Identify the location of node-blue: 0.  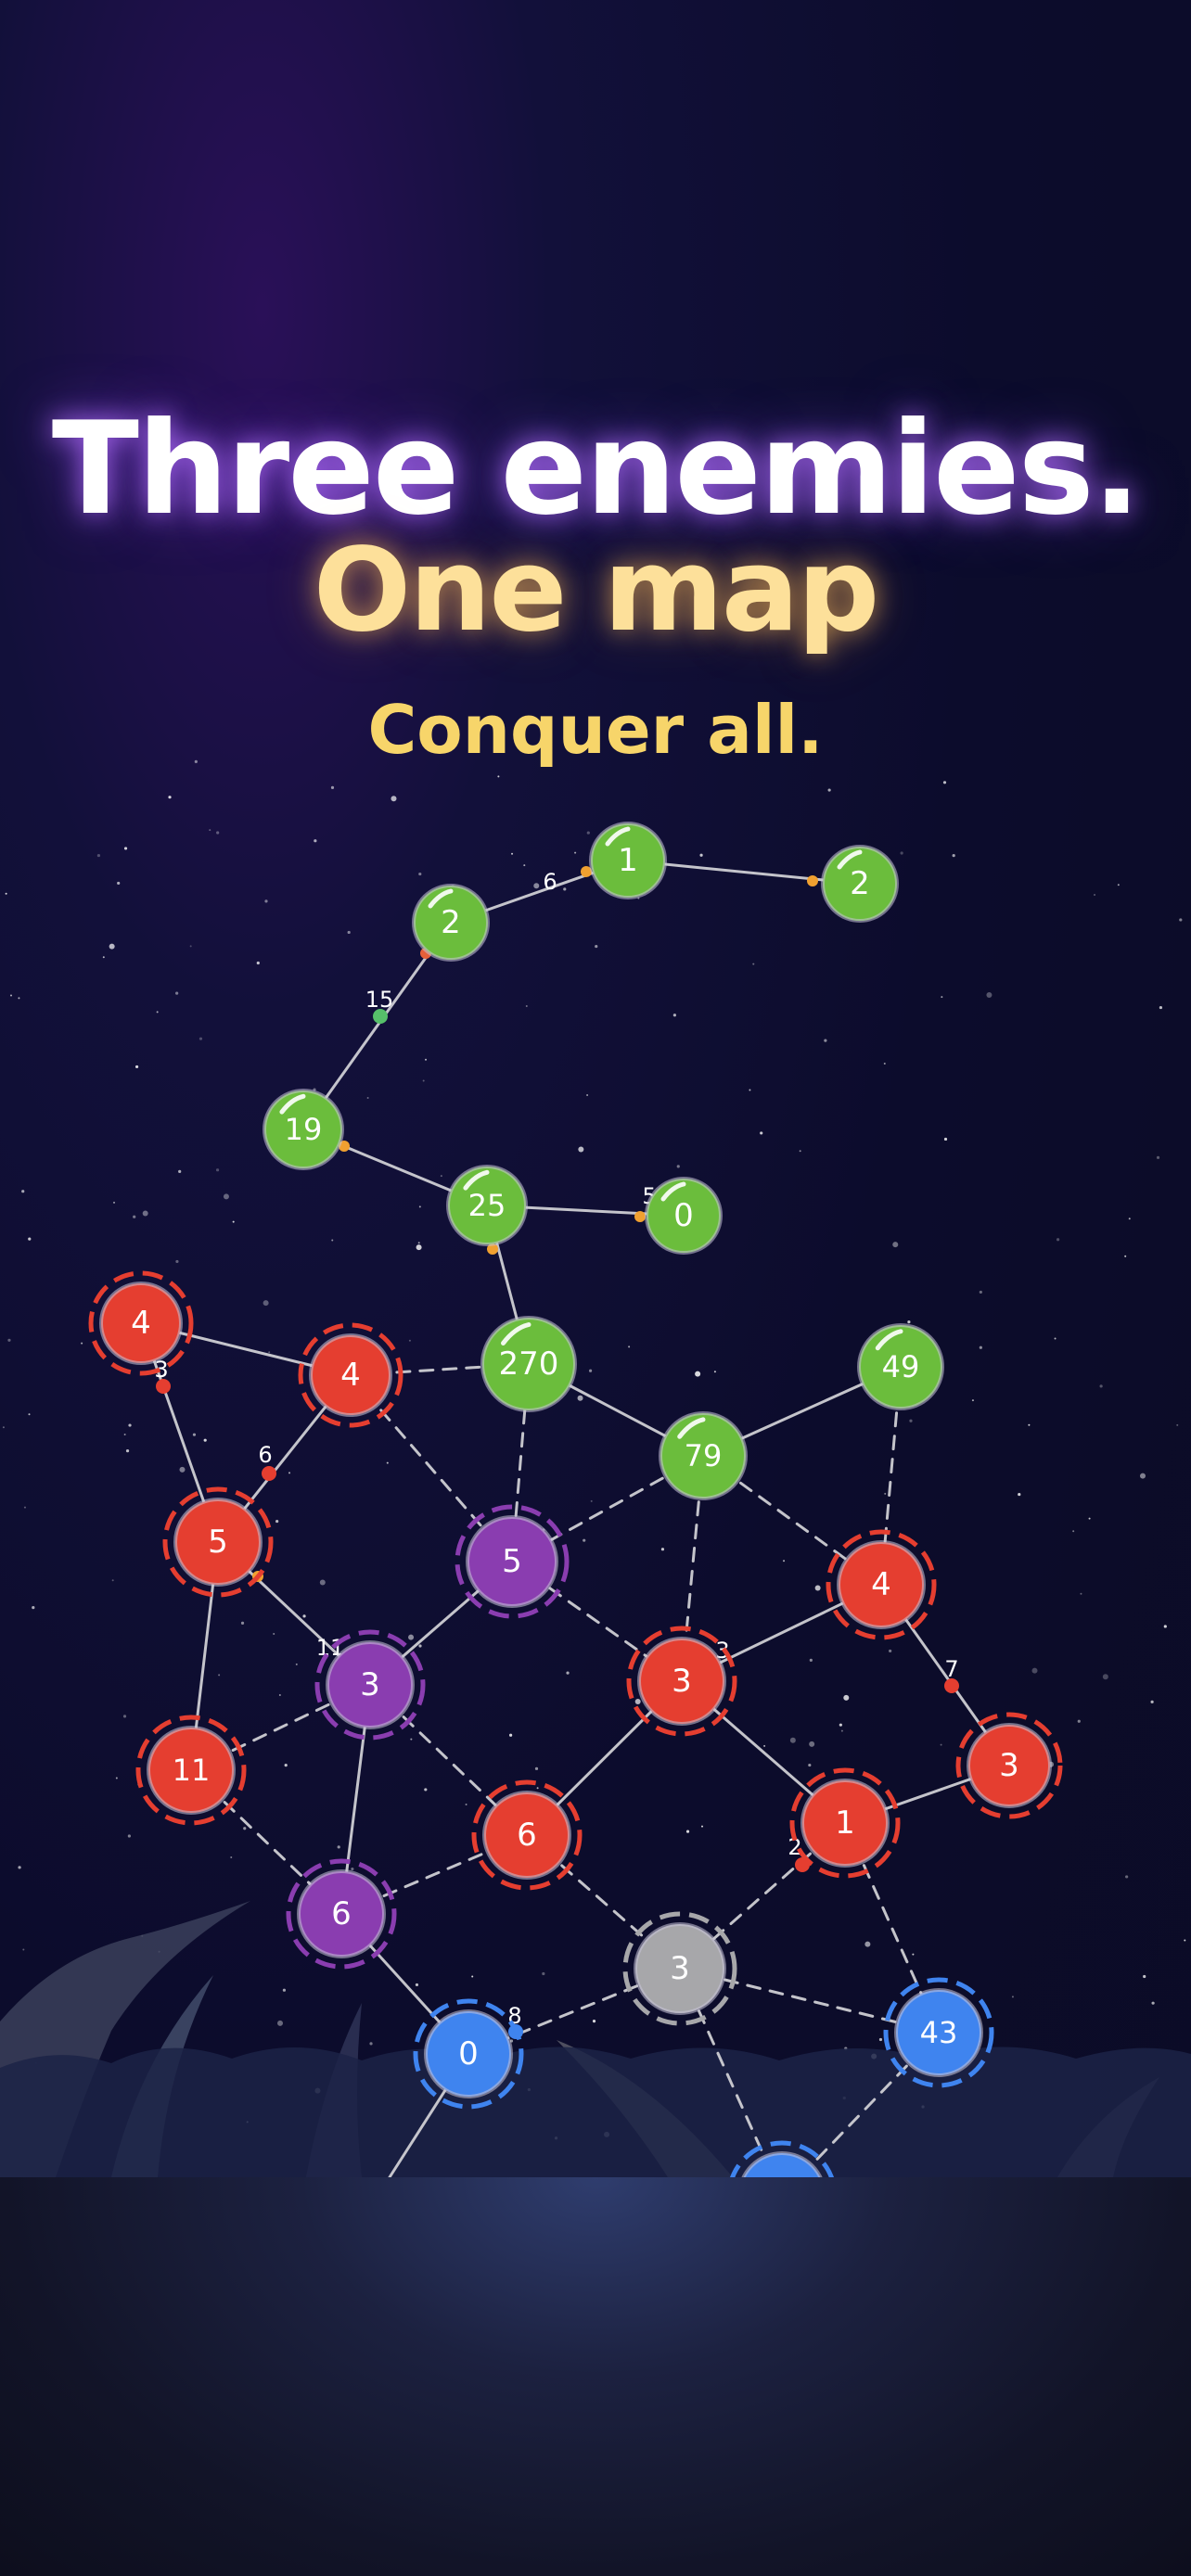
(468, 2054).